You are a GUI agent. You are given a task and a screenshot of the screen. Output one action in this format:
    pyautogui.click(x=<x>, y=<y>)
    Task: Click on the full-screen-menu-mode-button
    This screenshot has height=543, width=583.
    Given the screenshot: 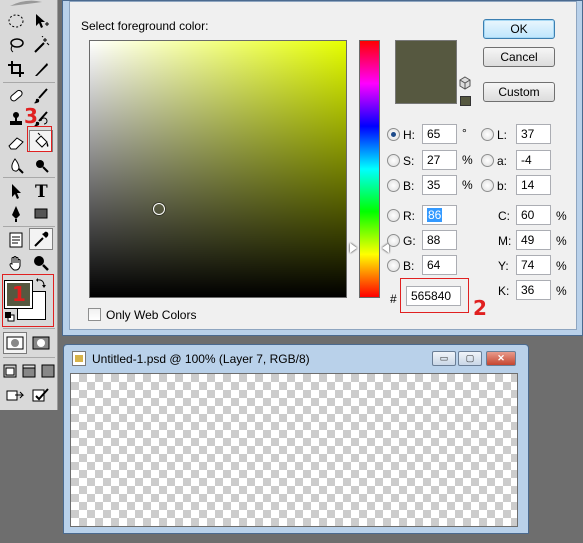 What is the action you would take?
    pyautogui.click(x=28, y=371)
    